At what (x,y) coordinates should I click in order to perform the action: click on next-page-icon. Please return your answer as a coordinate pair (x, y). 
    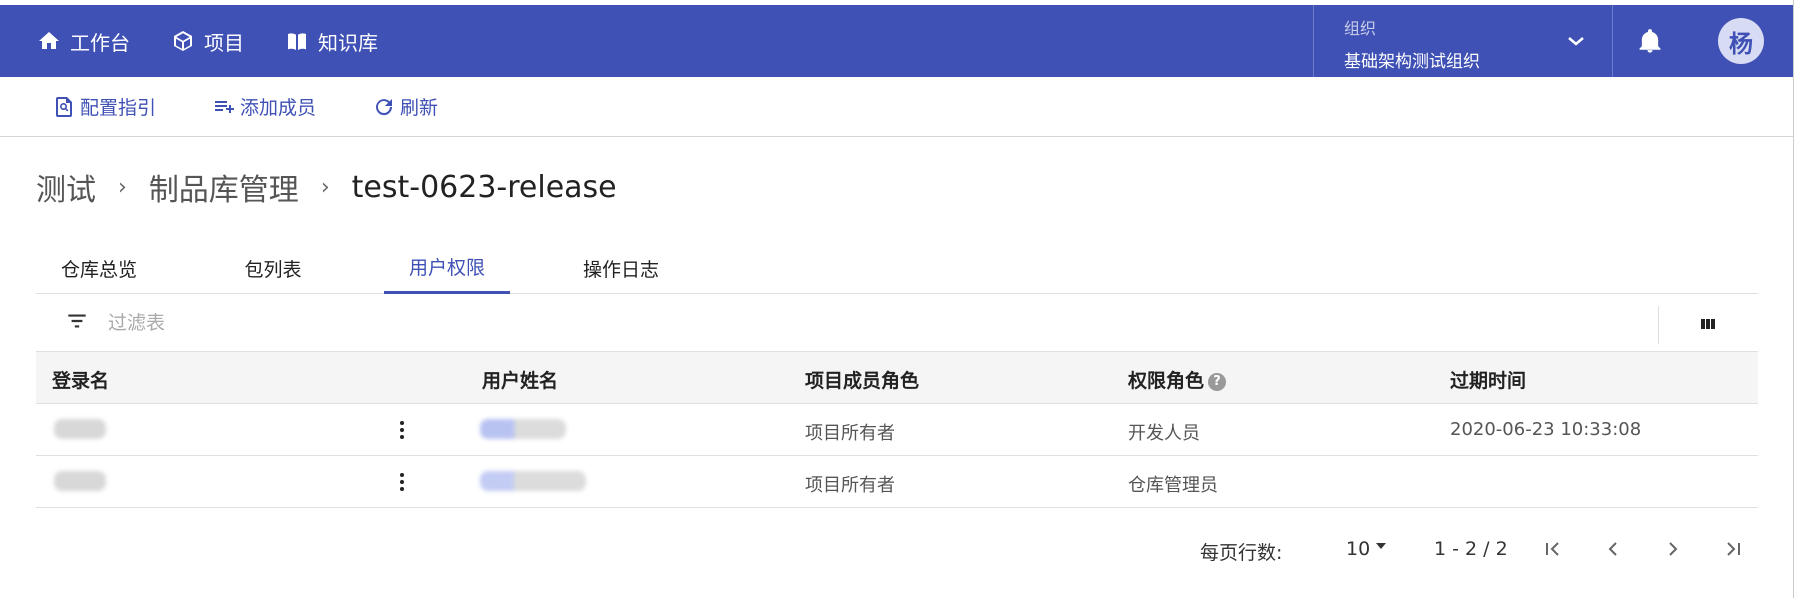
    Looking at the image, I should click on (1673, 549).